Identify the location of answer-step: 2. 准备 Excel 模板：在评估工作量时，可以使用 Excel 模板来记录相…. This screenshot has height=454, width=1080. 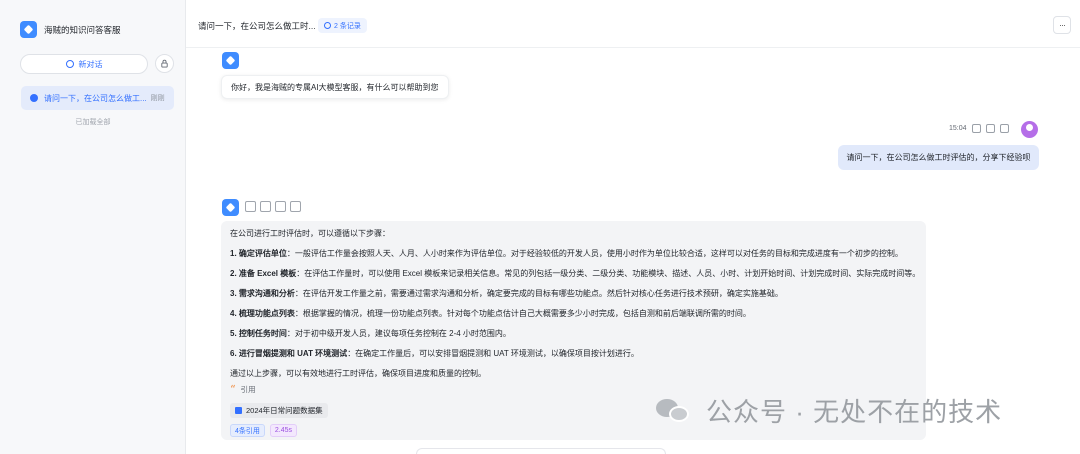
(575, 274).